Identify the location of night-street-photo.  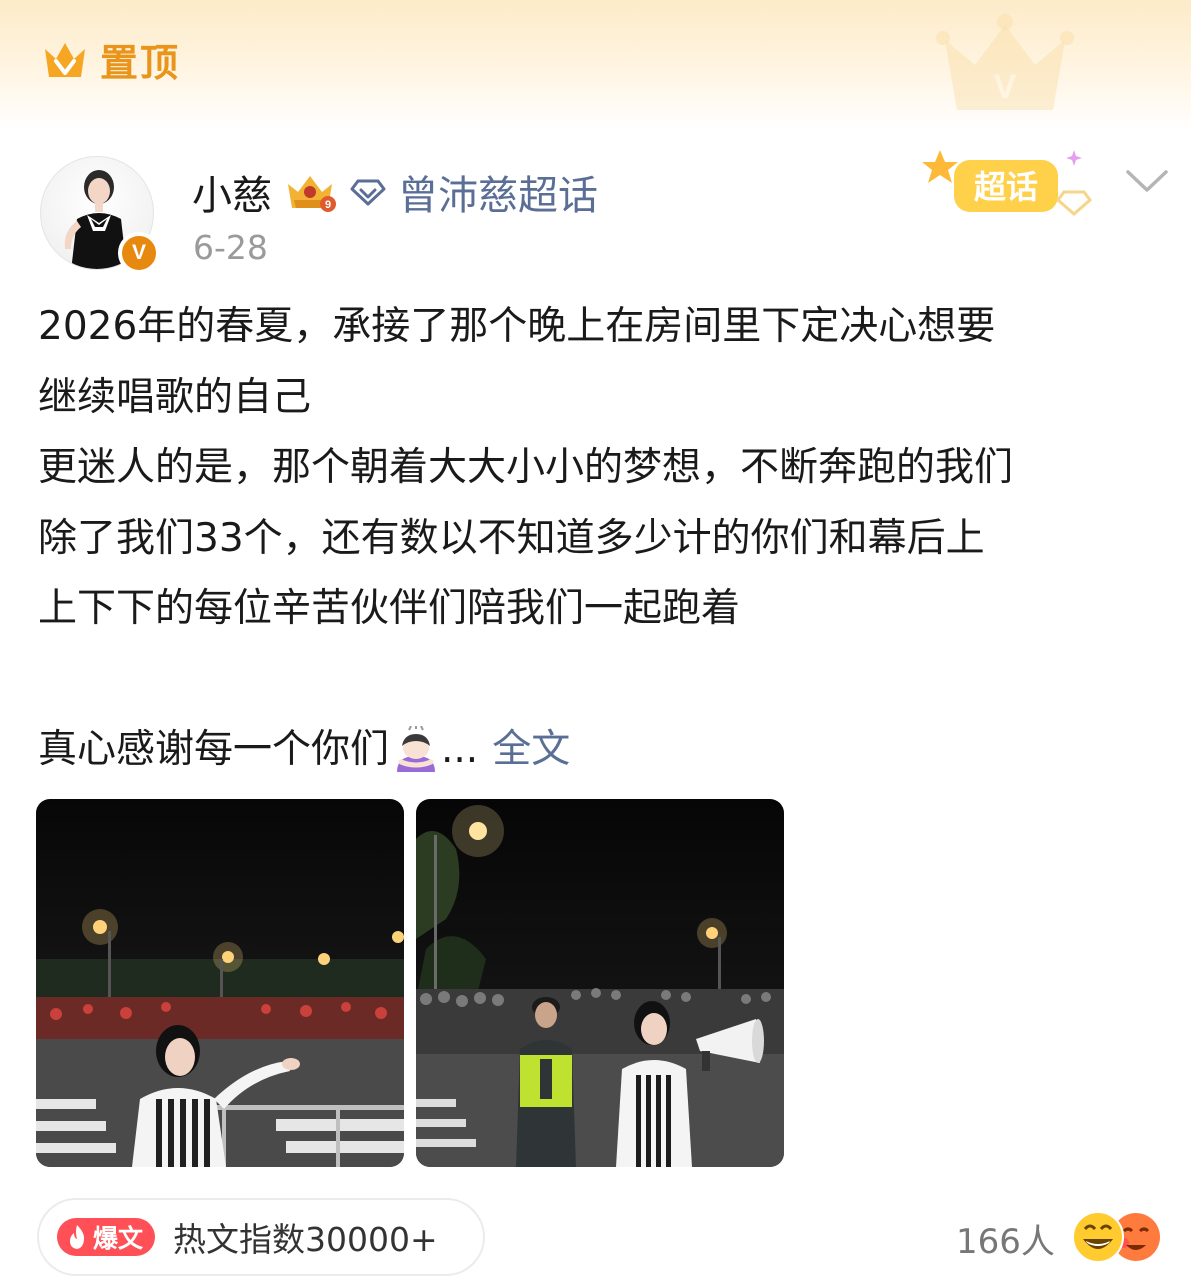
(220, 983).